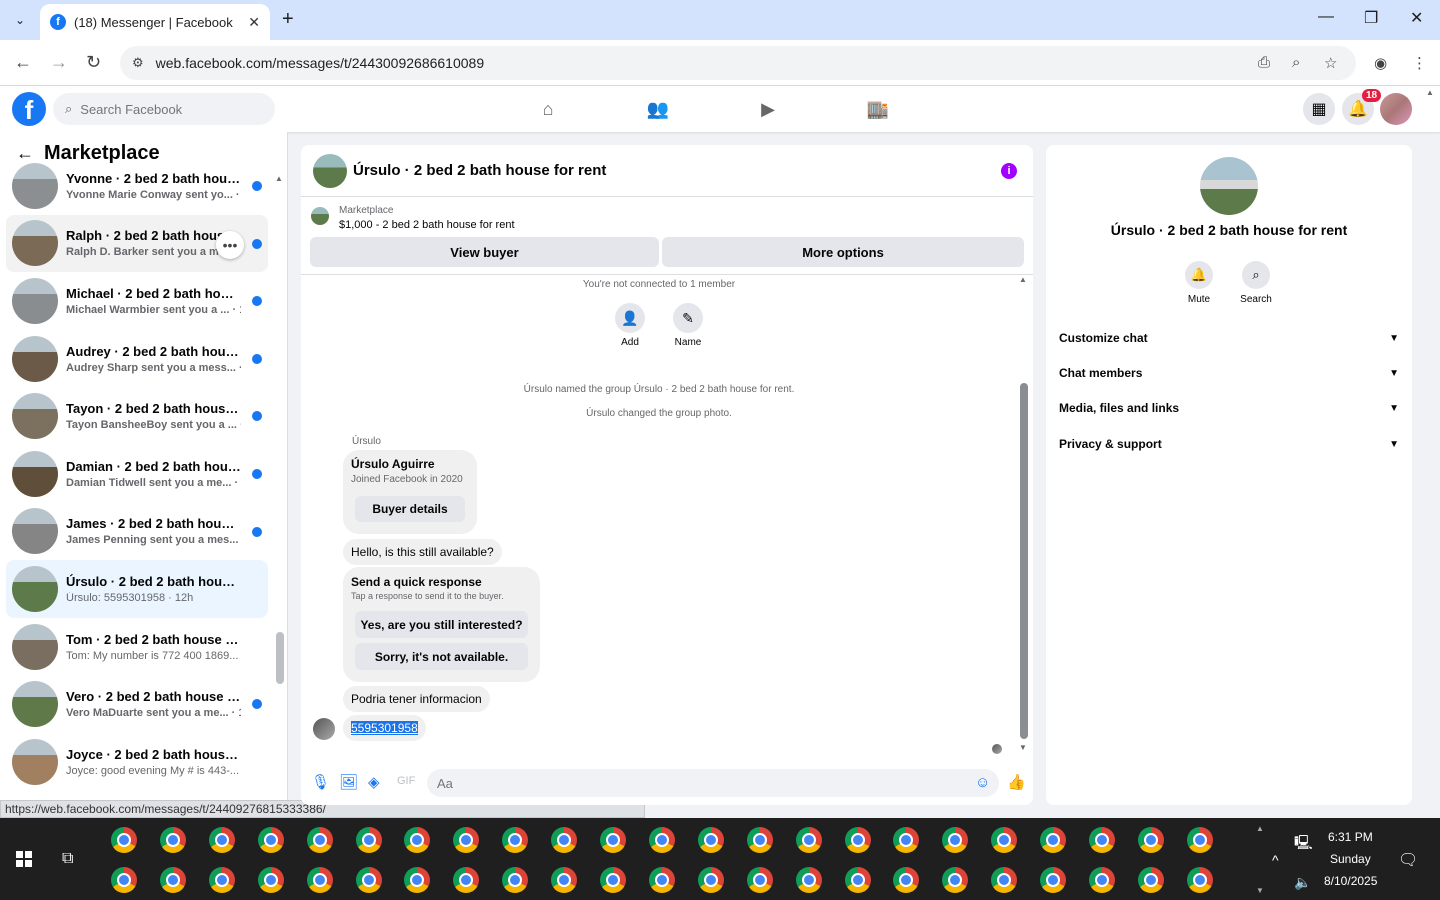 This screenshot has height=900, width=1440. I want to click on message-input, so click(697, 783).